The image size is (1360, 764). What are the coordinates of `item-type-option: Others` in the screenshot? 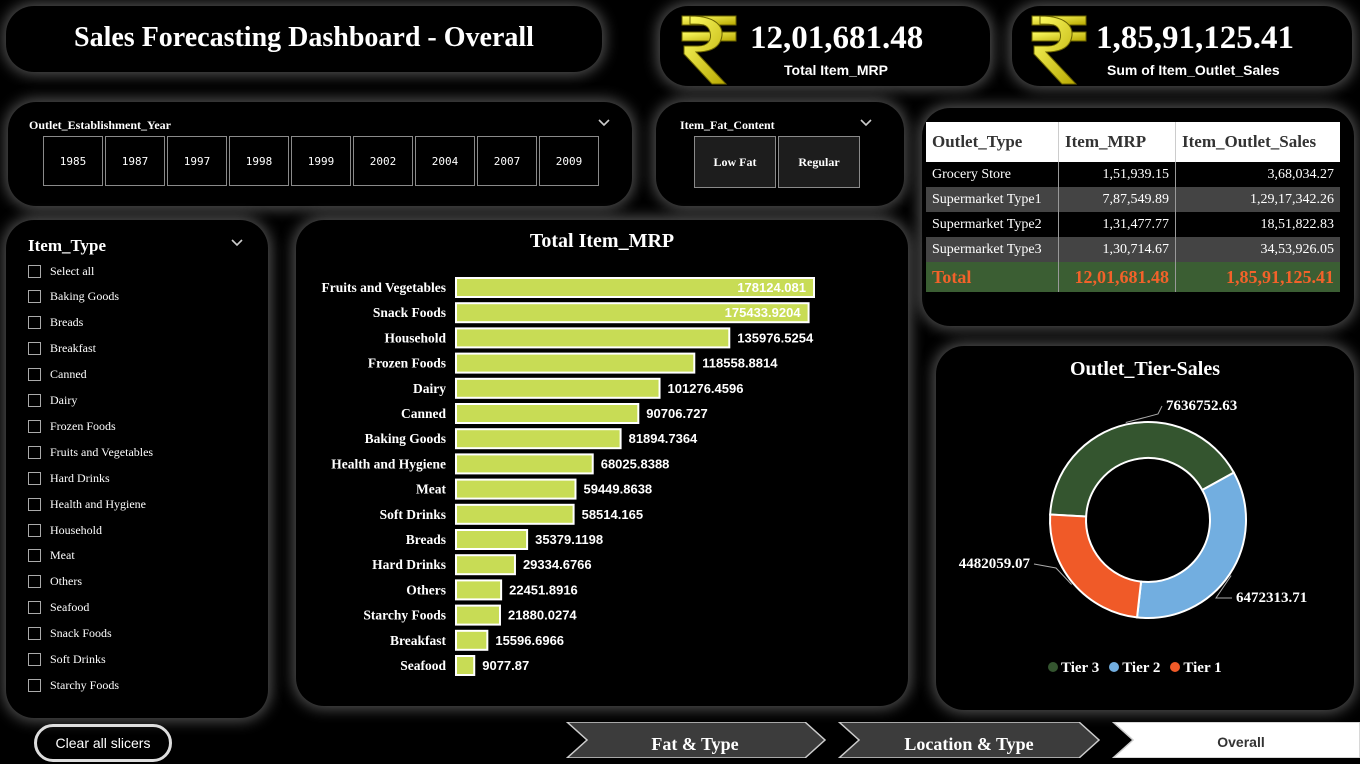 It's located at (55, 582).